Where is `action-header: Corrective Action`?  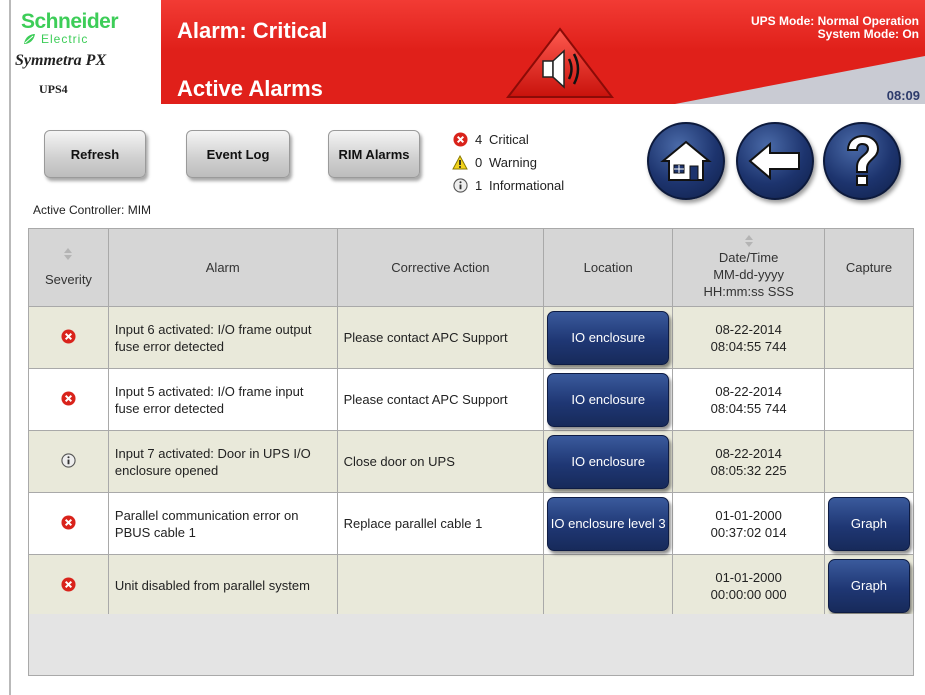
action-header: Corrective Action is located at coordinates (440, 267).